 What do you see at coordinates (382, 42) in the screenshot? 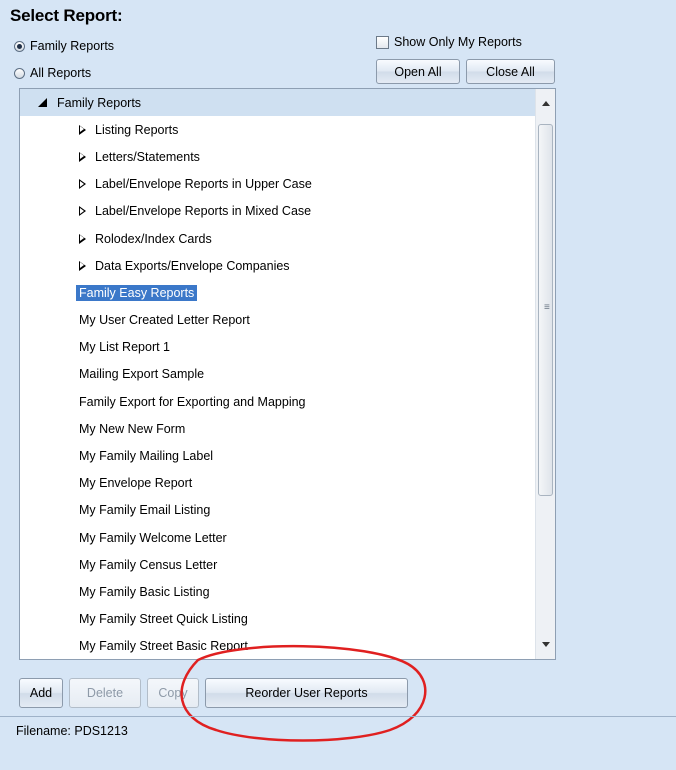
I see `checkbox-box` at bounding box center [382, 42].